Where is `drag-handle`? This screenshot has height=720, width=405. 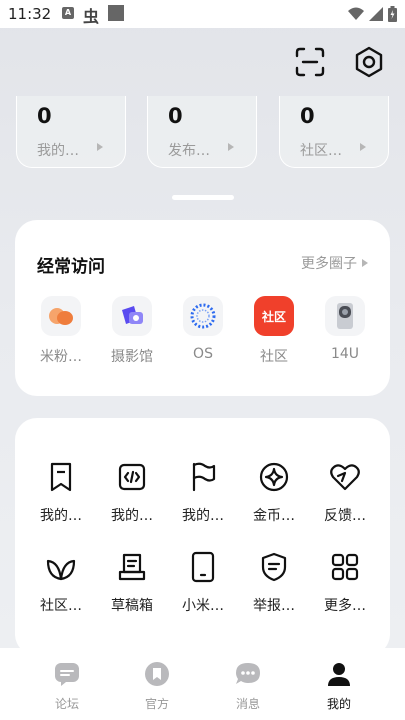 drag-handle is located at coordinates (203, 197).